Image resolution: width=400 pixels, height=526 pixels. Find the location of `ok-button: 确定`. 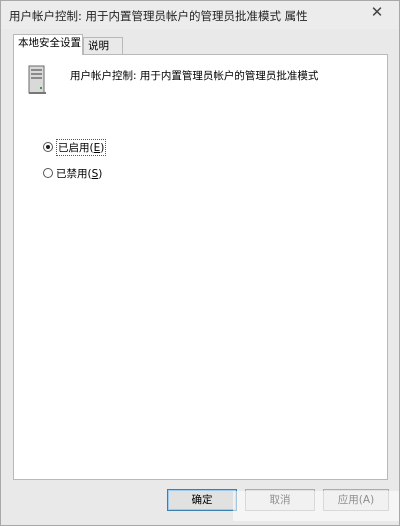

ok-button: 确定 is located at coordinates (202, 500).